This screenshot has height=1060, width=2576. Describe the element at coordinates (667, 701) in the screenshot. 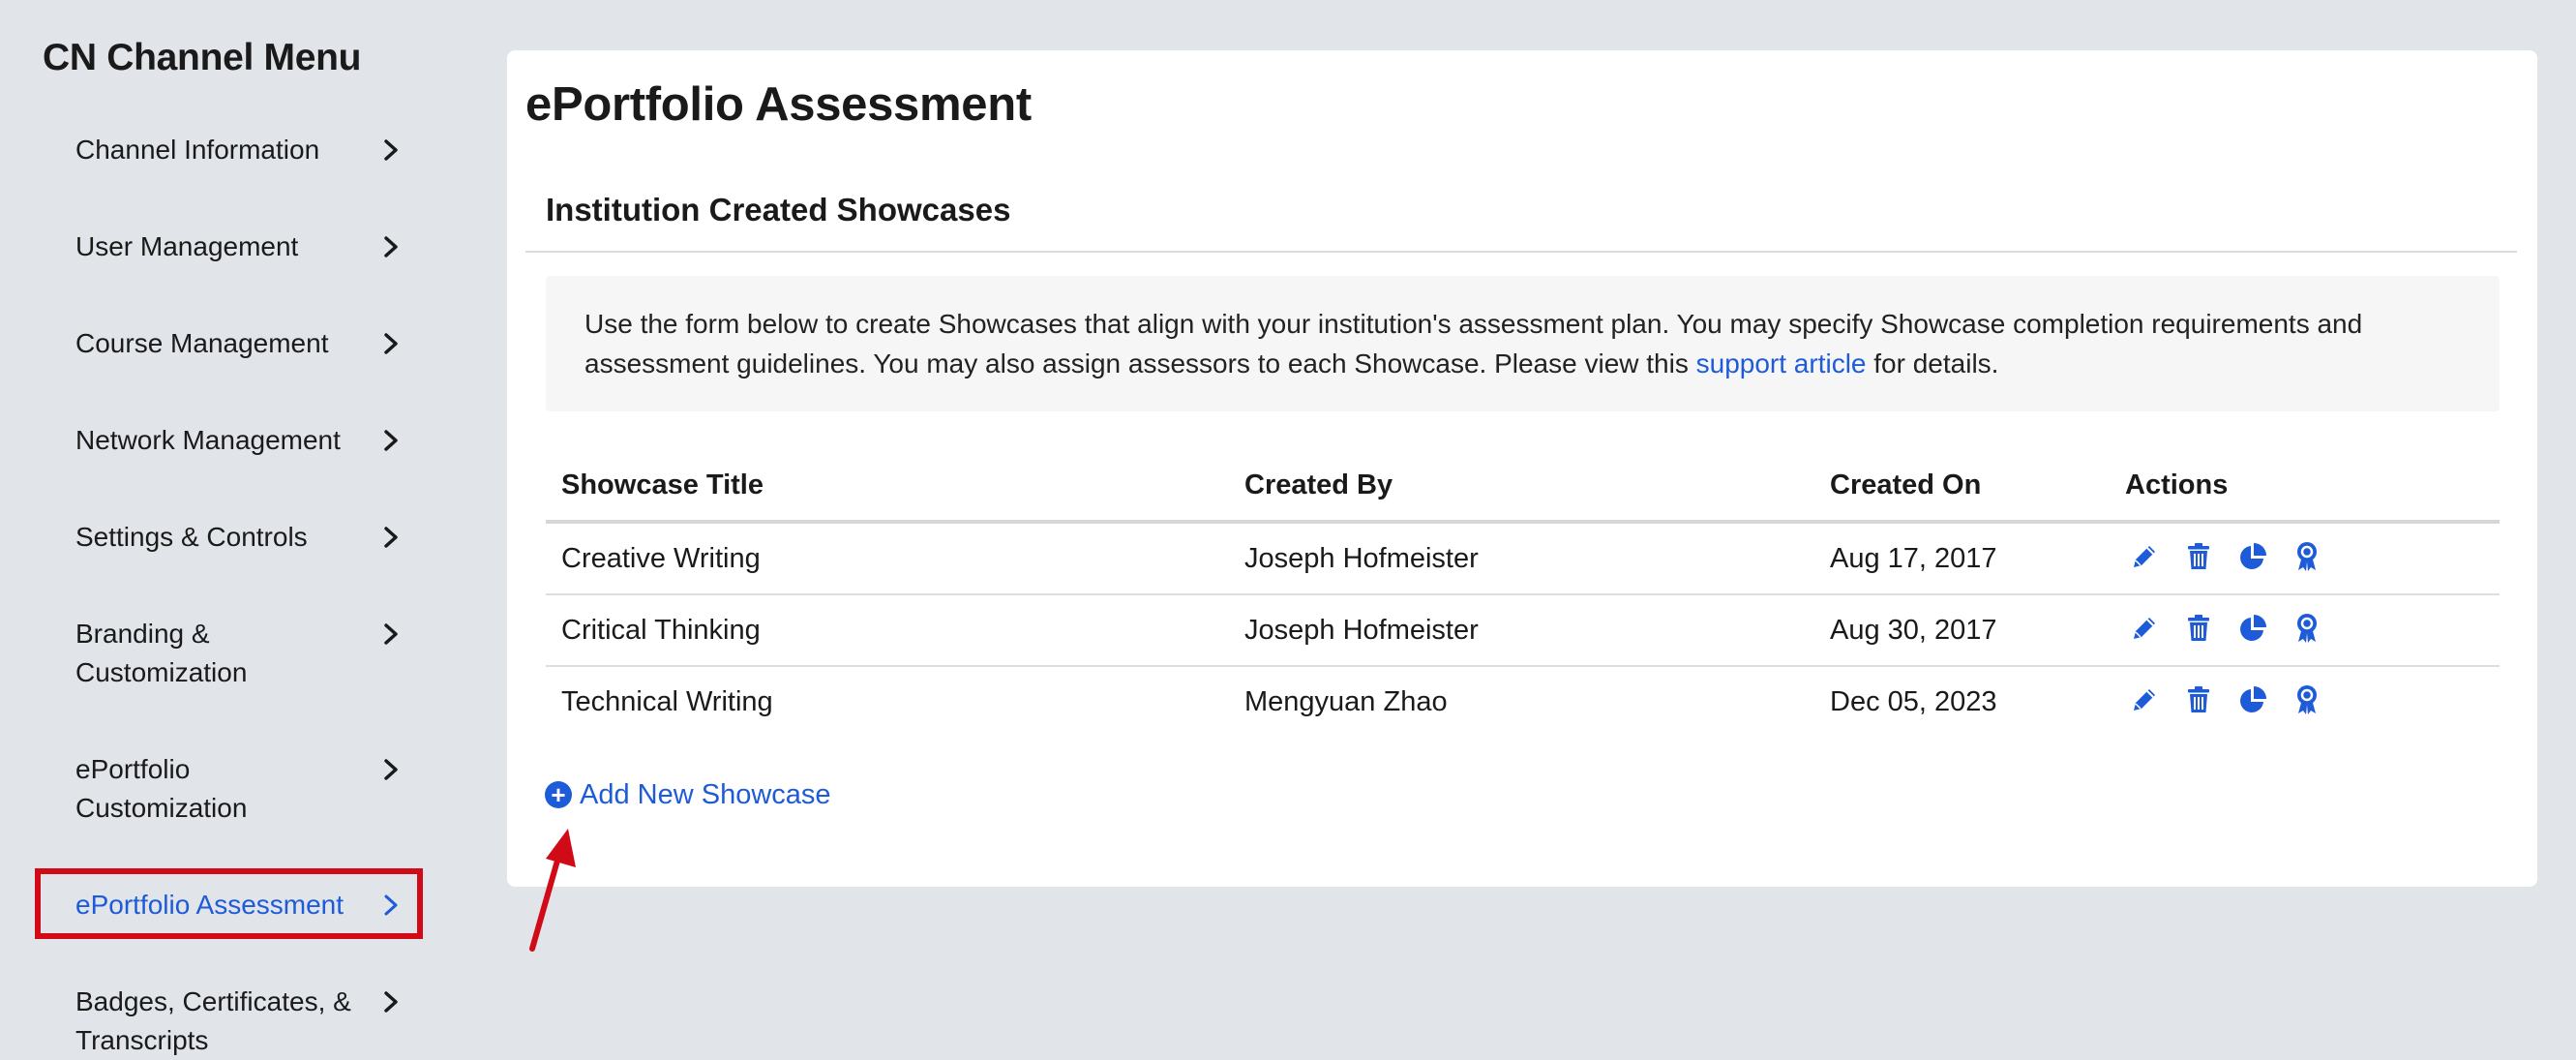

I see `showcase-title-cell: Technical Writing` at that location.